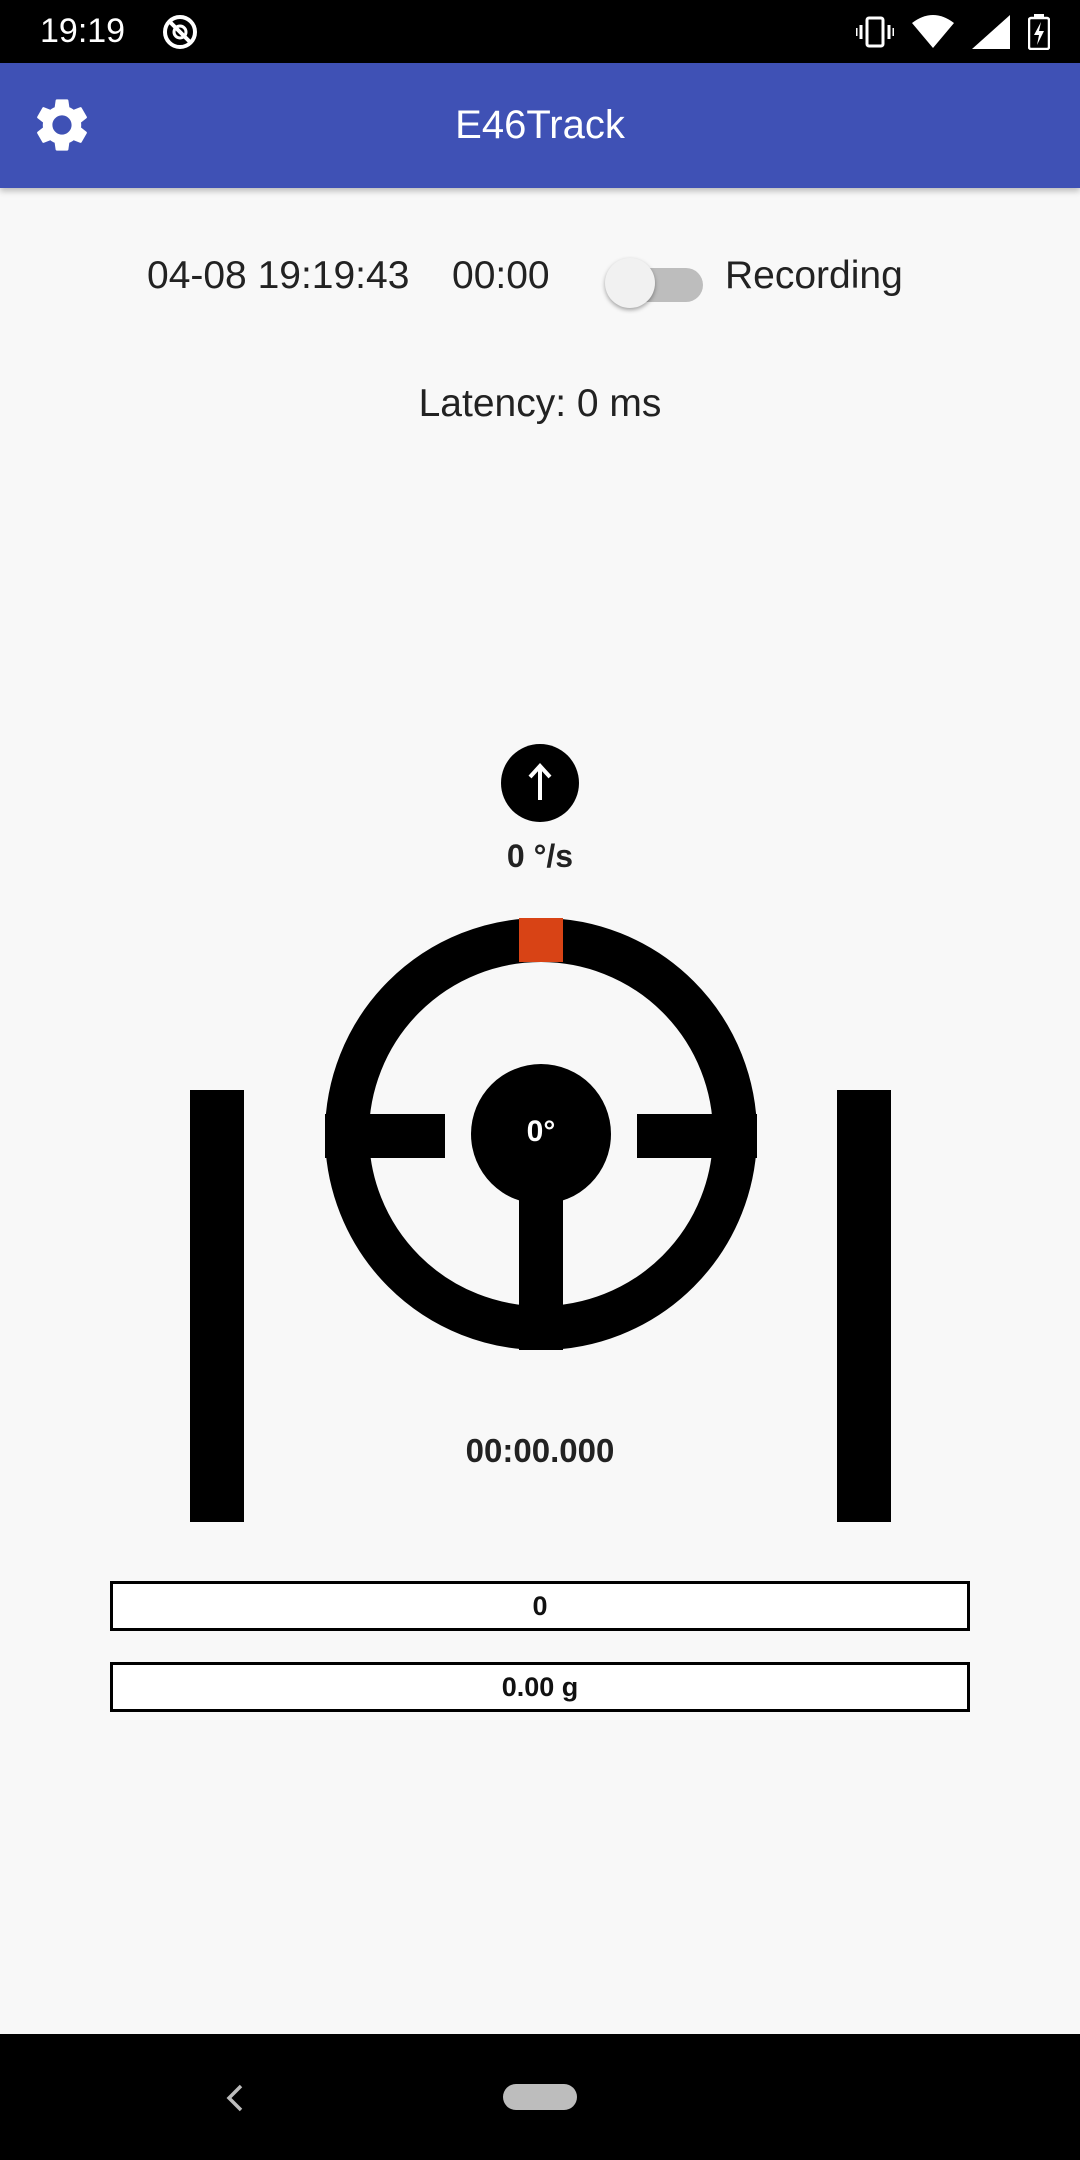 The image size is (1080, 2160). I want to click on arrow-up-glyph, so click(540, 781).